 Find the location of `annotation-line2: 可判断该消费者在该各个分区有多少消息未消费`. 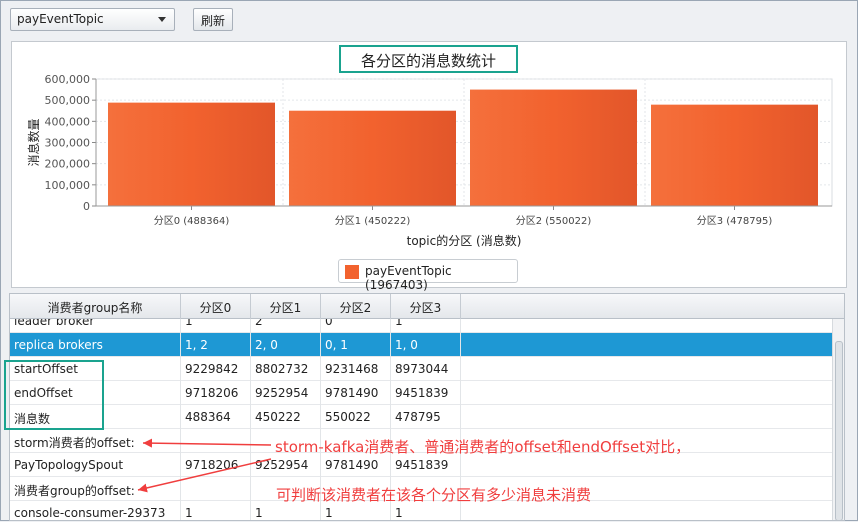

annotation-line2: 可判断该消费者在该各个分区有多少消息未消费 is located at coordinates (434, 495).